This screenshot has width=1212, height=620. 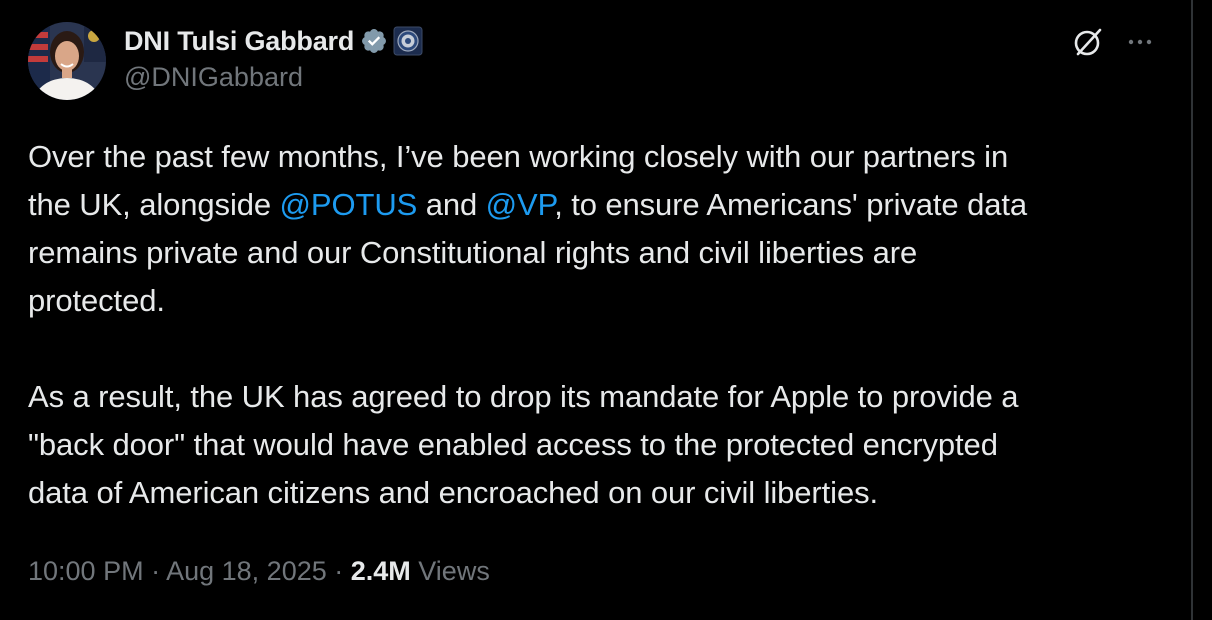 I want to click on verified-badge-icon, so click(x=374, y=41).